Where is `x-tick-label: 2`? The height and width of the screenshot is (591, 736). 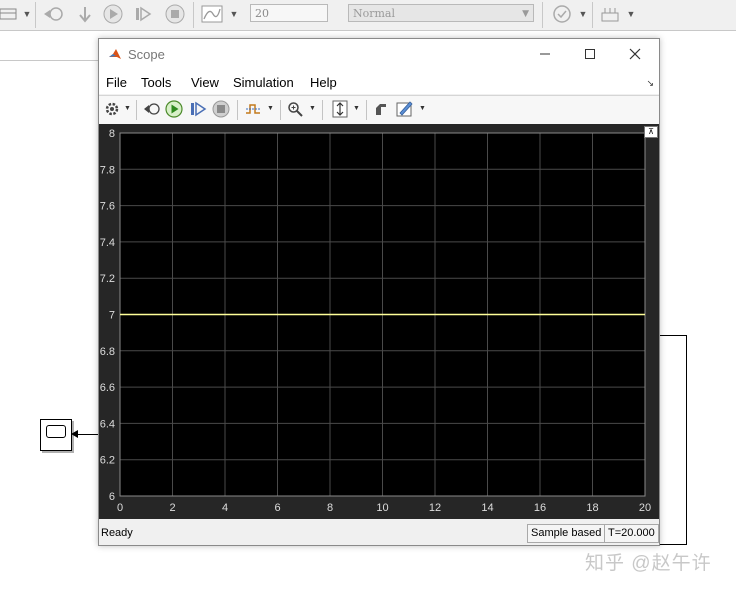
x-tick-label: 2 is located at coordinates (172, 508).